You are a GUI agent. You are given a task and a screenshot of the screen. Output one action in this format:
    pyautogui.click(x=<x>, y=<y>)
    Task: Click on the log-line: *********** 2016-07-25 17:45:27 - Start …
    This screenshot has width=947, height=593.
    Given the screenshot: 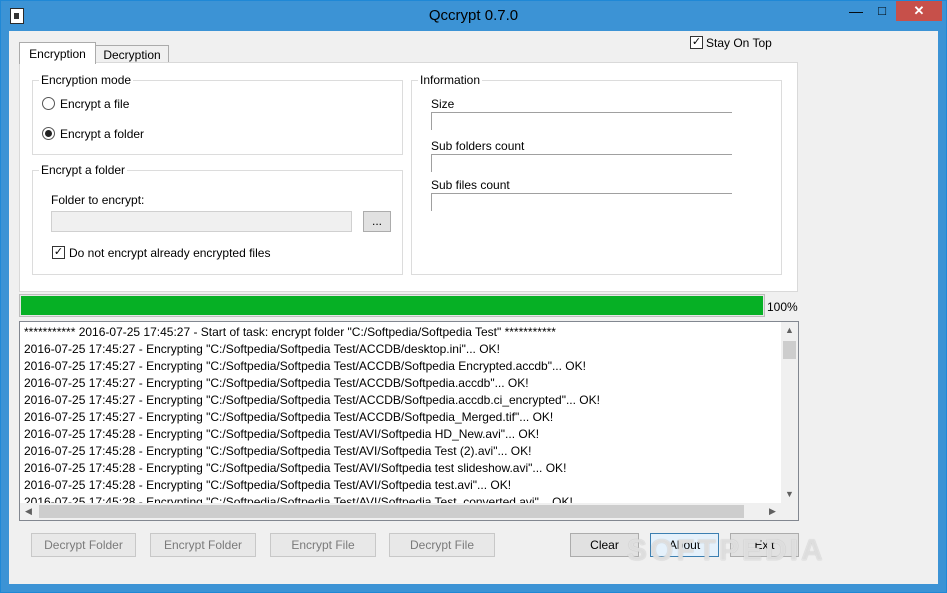 What is the action you would take?
    pyautogui.click(x=290, y=332)
    